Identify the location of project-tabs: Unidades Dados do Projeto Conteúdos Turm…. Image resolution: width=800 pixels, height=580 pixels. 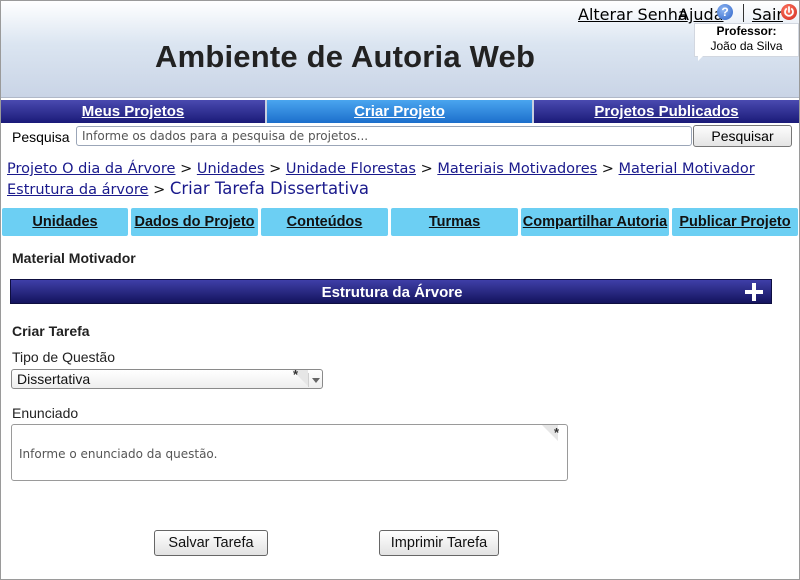
(400, 222).